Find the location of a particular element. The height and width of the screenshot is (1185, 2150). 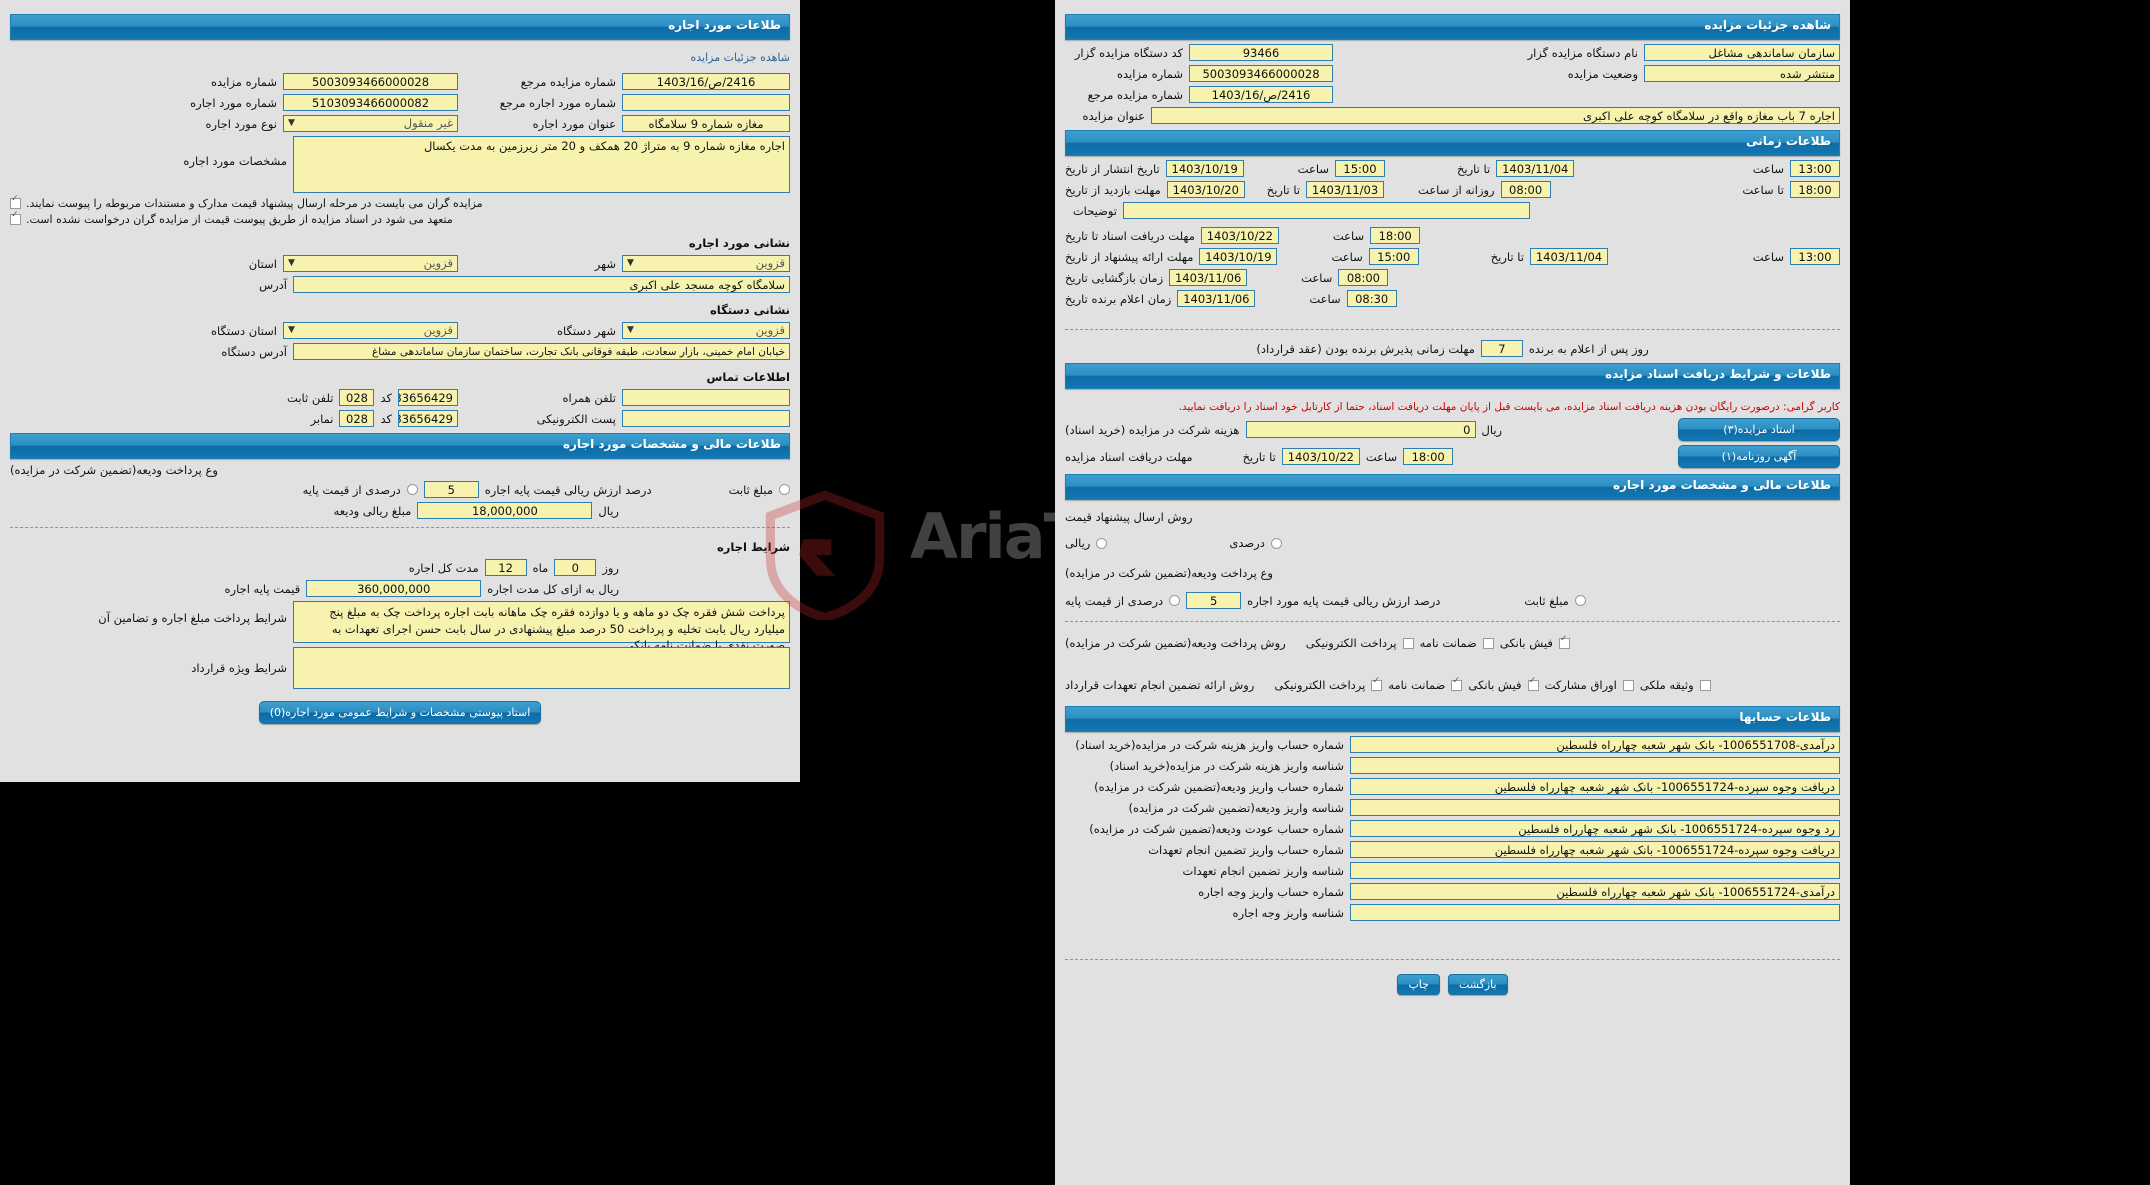

bid-to-hour-label: ساعت is located at coordinates (1768, 256).